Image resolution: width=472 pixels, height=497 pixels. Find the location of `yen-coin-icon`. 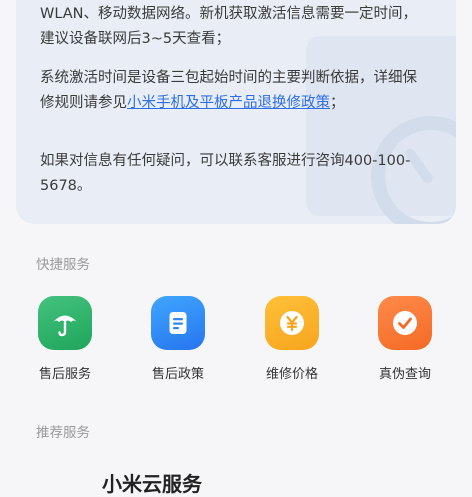

yen-coin-icon is located at coordinates (292, 323).